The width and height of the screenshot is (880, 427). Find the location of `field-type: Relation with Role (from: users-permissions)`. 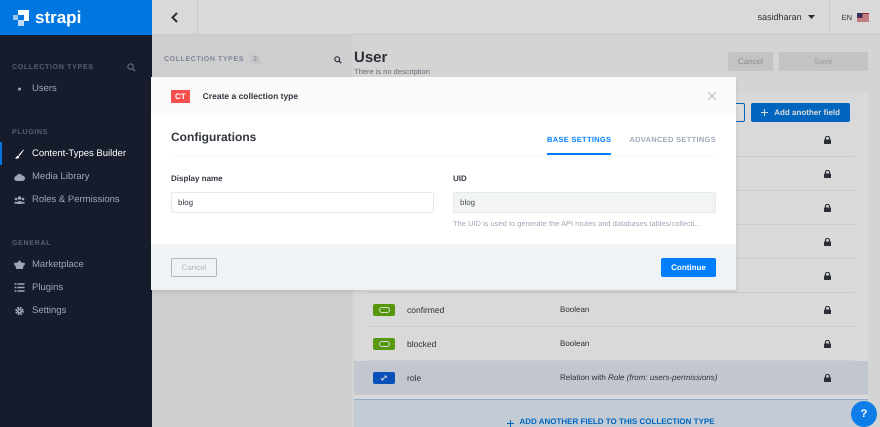

field-type: Relation with Role (from: users-permissions) is located at coordinates (639, 377).